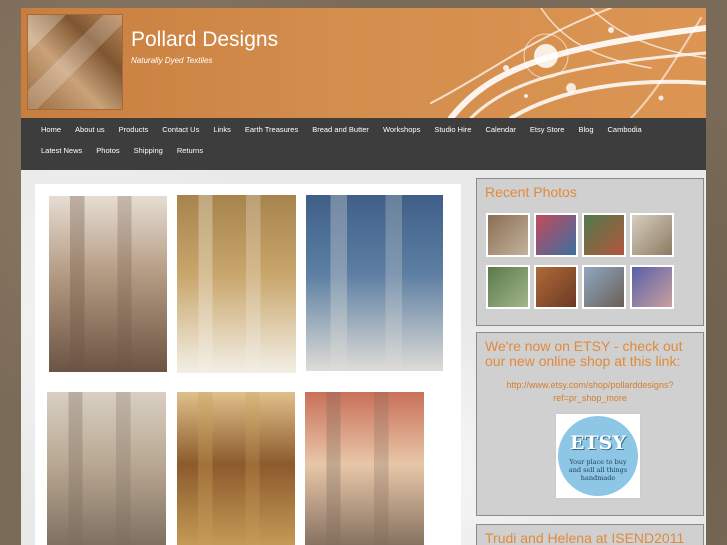 The width and height of the screenshot is (727, 545). I want to click on nav-item-returns: Returns, so click(190, 150).